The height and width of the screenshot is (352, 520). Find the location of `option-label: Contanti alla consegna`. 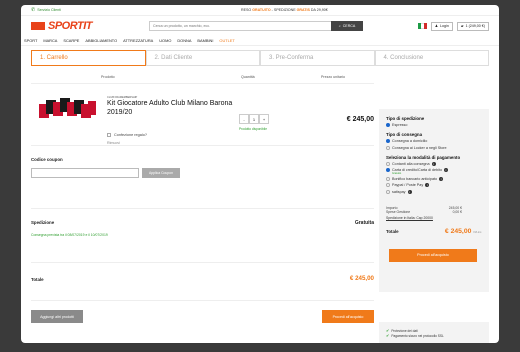

option-label: Contanti alla consegna is located at coordinates (411, 163).